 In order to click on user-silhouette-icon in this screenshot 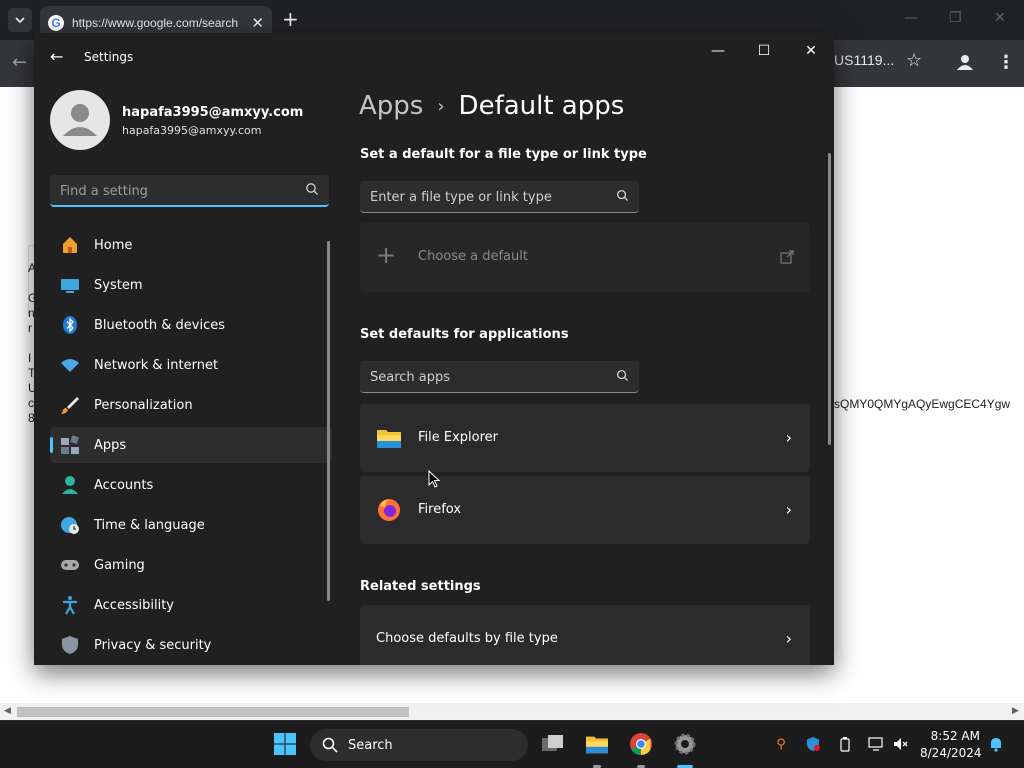, I will do `click(80, 120)`.